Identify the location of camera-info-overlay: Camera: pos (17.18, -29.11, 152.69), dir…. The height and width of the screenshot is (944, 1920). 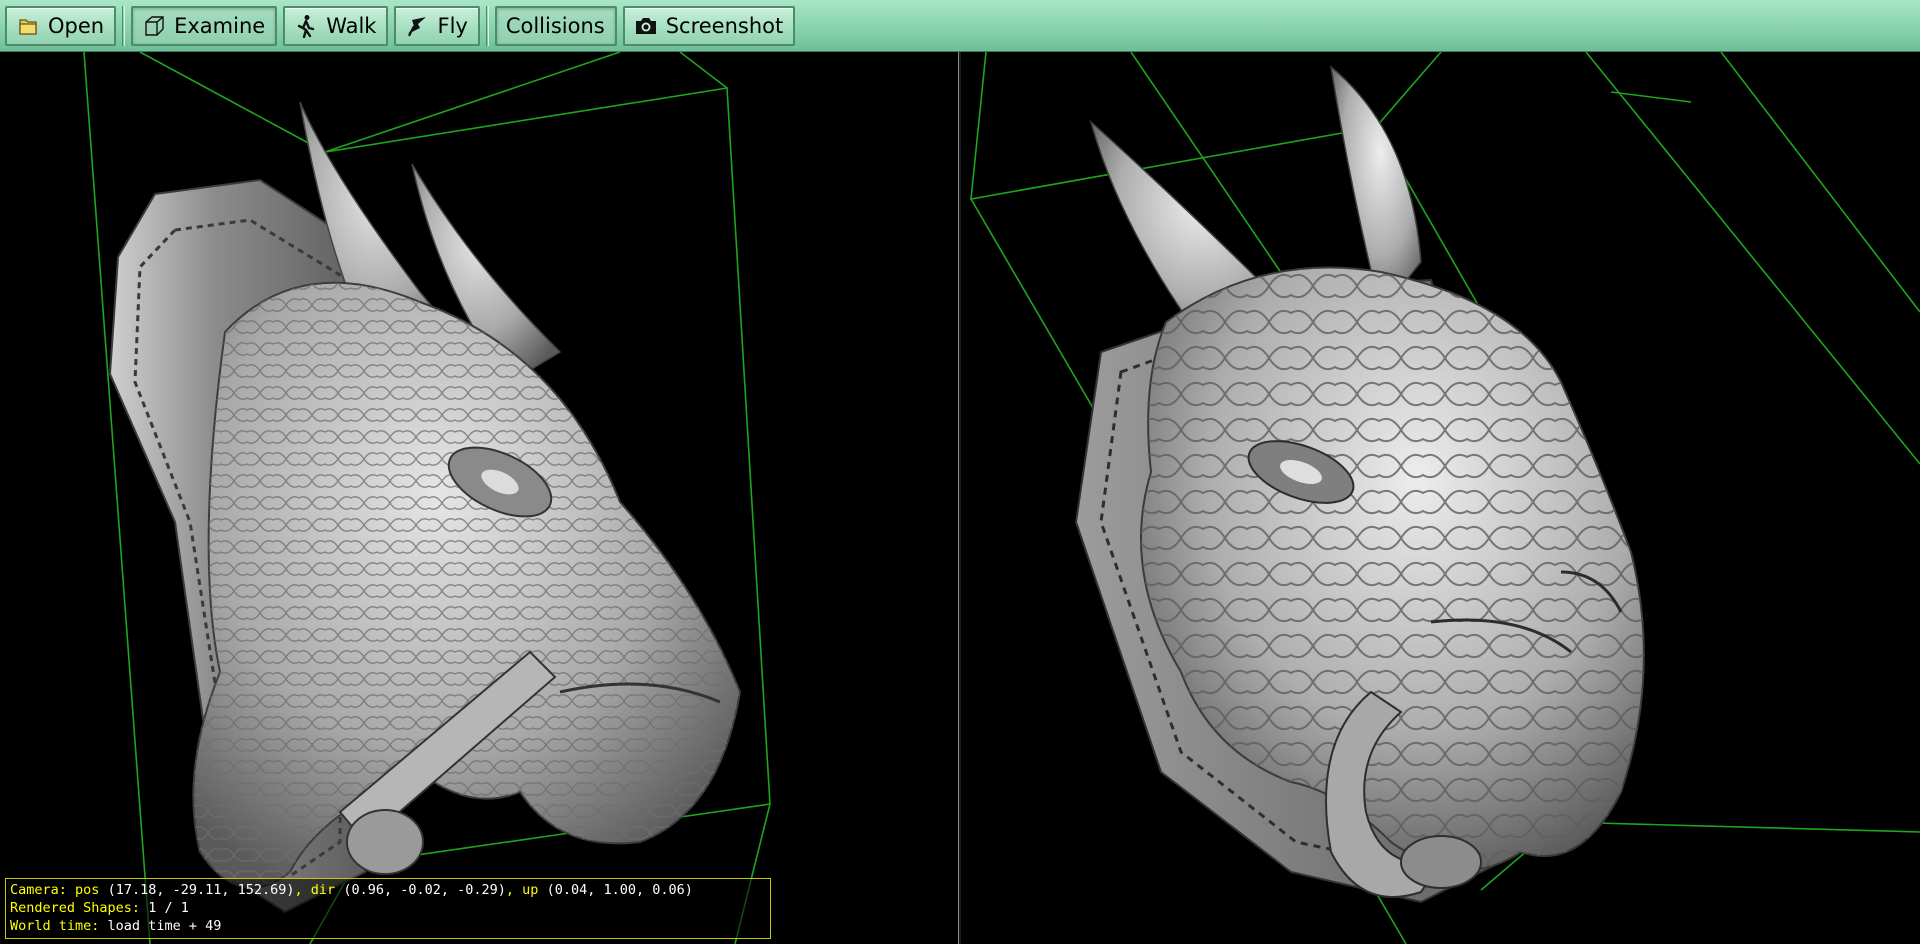
(388, 908).